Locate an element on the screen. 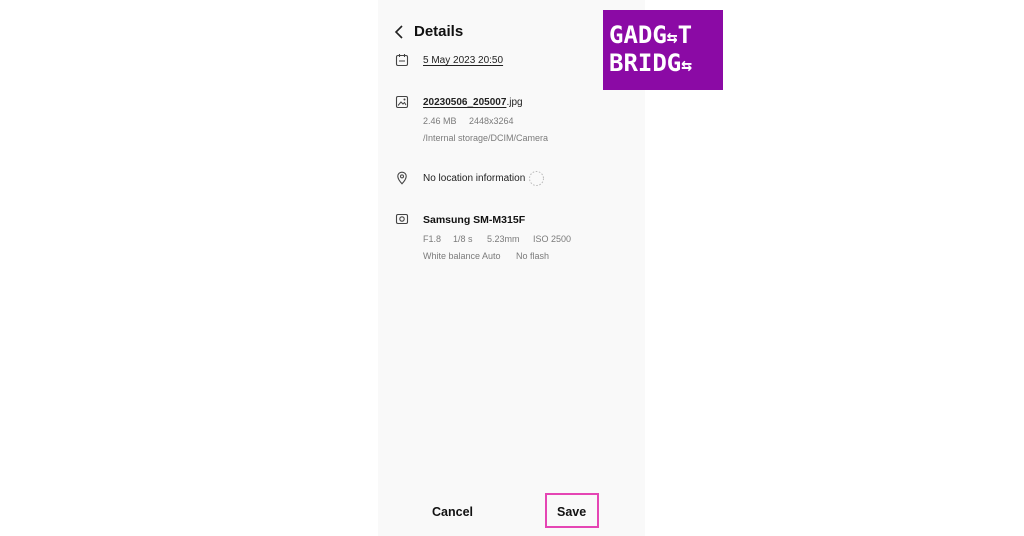  cancel-button: Cancel is located at coordinates (452, 512).